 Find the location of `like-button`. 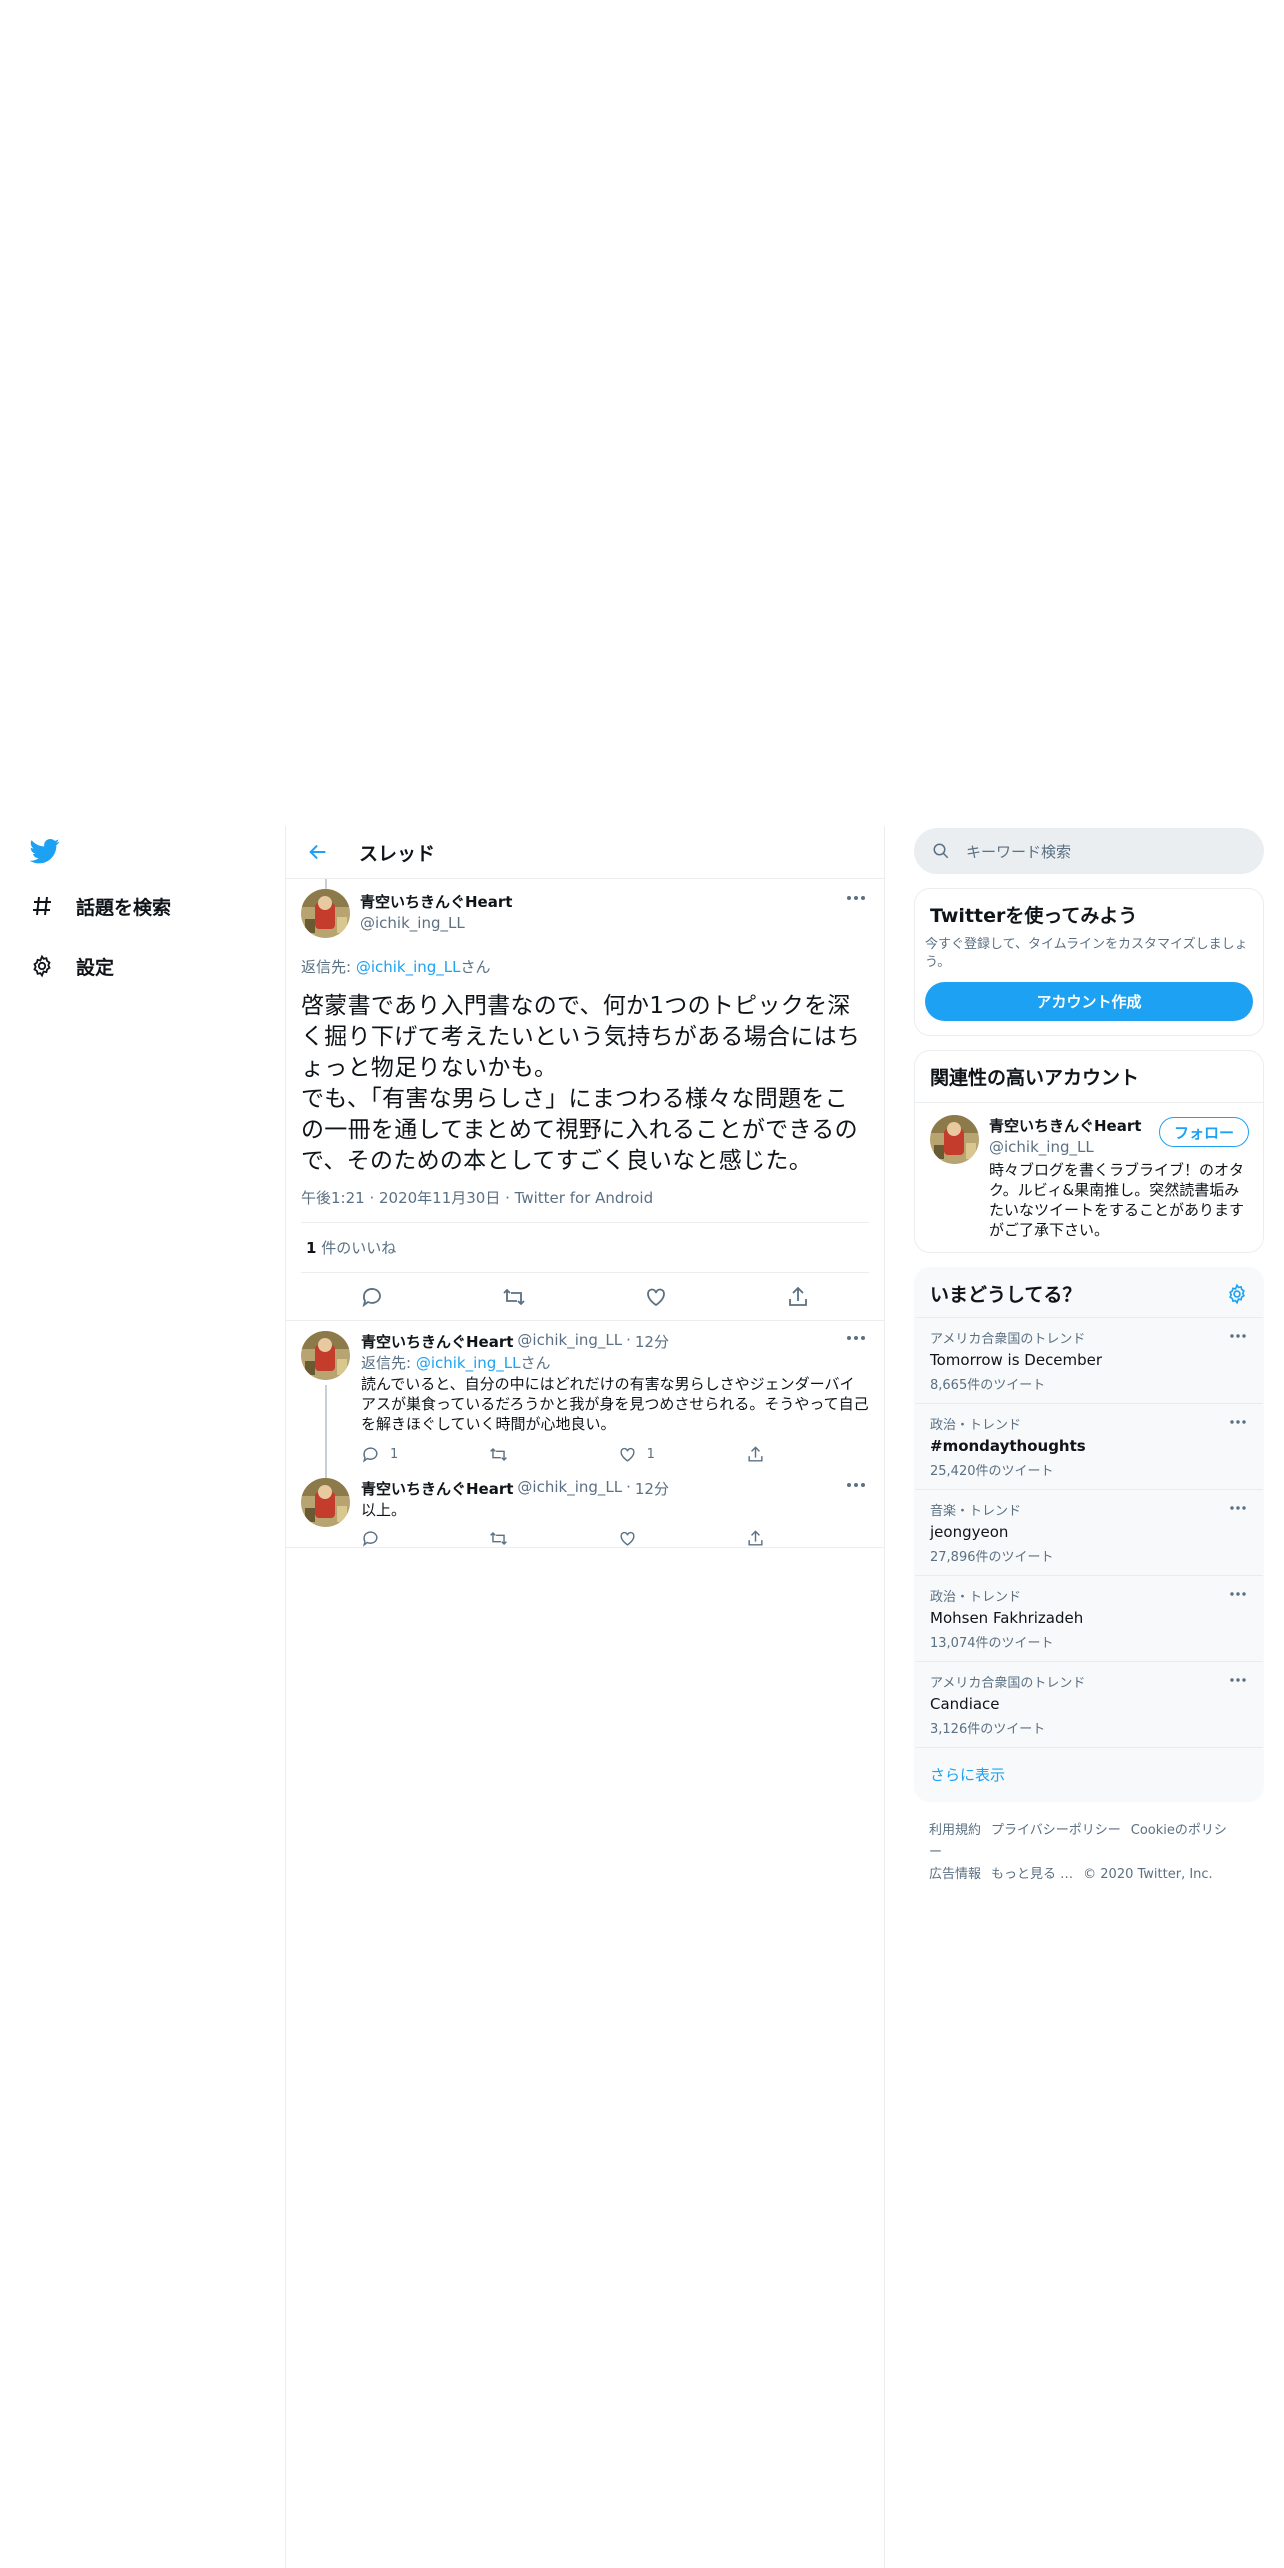

like-button is located at coordinates (658, 1538).